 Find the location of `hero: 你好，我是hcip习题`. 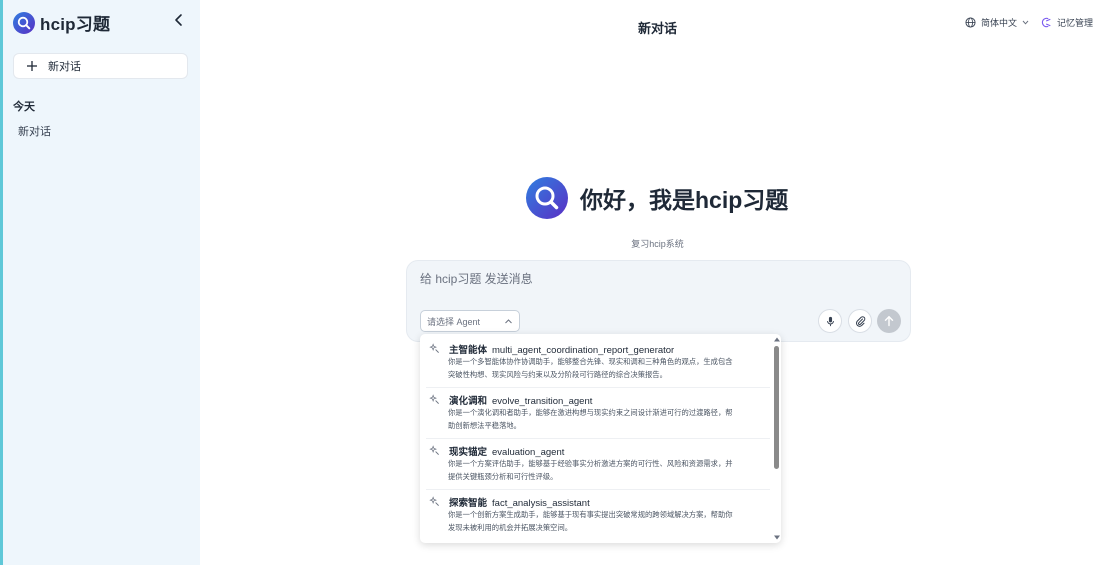

hero: 你好，我是hcip习题 is located at coordinates (657, 198).